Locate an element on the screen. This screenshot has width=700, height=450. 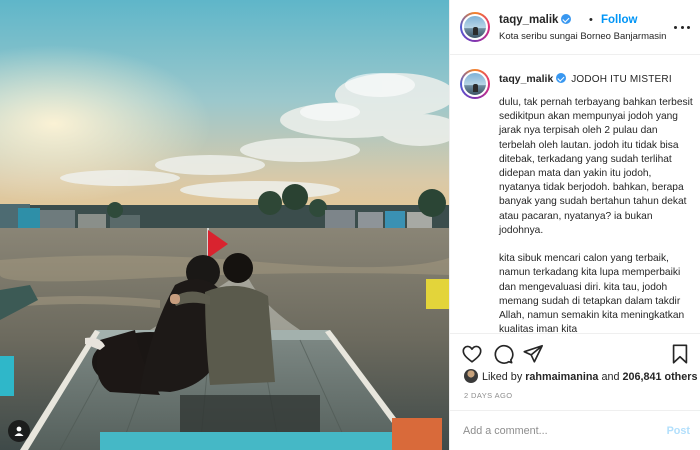
heart-icon is located at coordinates (472, 354).